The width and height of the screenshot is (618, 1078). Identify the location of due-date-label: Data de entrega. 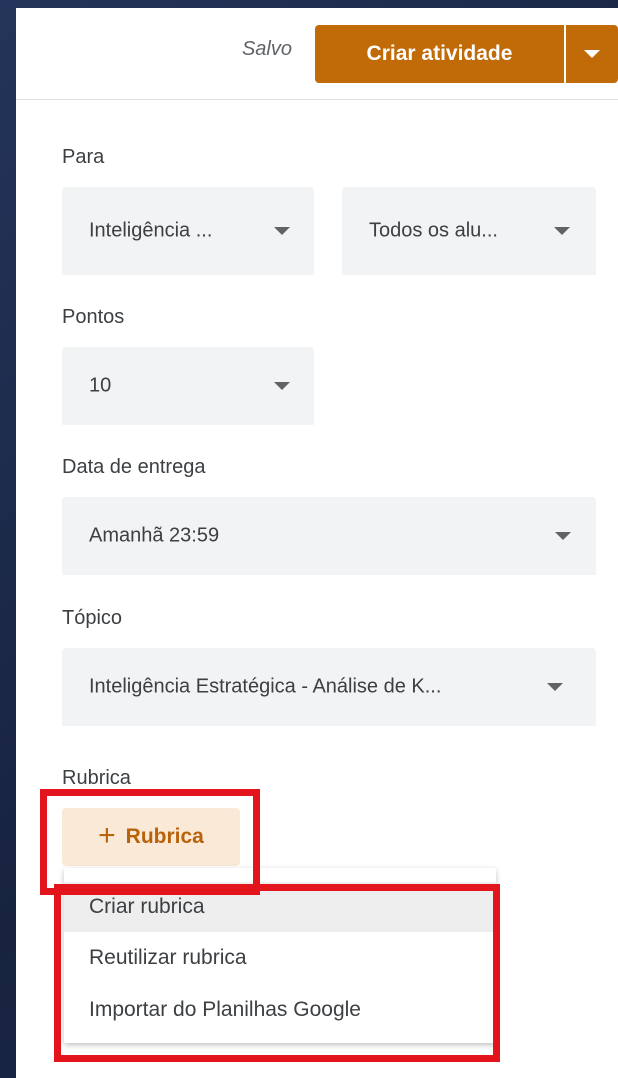
(134, 467).